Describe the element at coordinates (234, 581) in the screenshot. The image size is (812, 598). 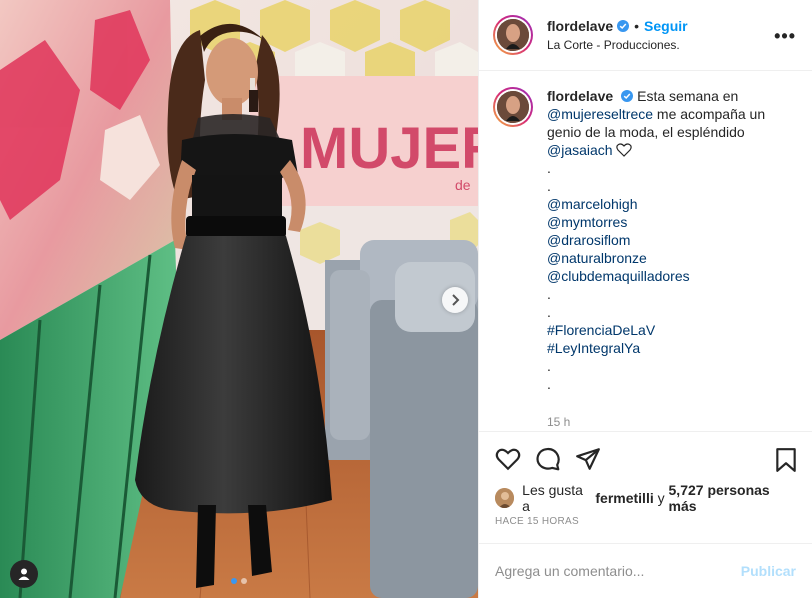
I see `carousel-dot-active` at that location.